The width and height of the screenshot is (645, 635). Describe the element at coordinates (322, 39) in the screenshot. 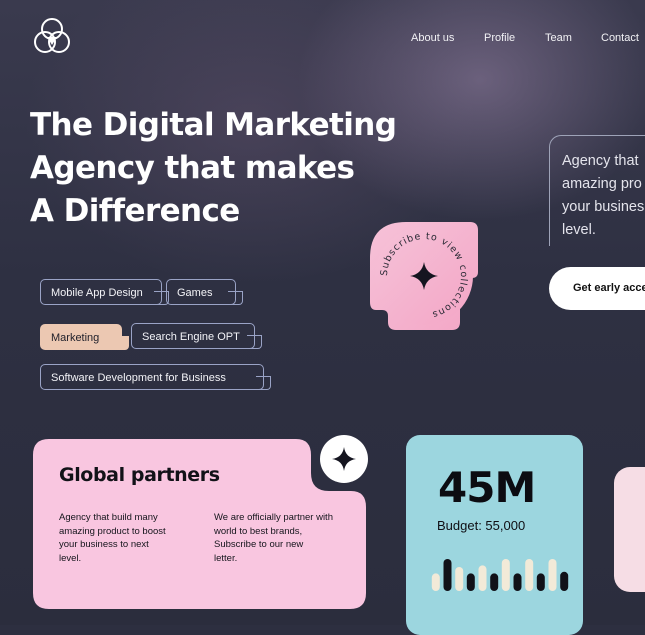

I see `top-navigation: About us Profile Team Contact` at that location.